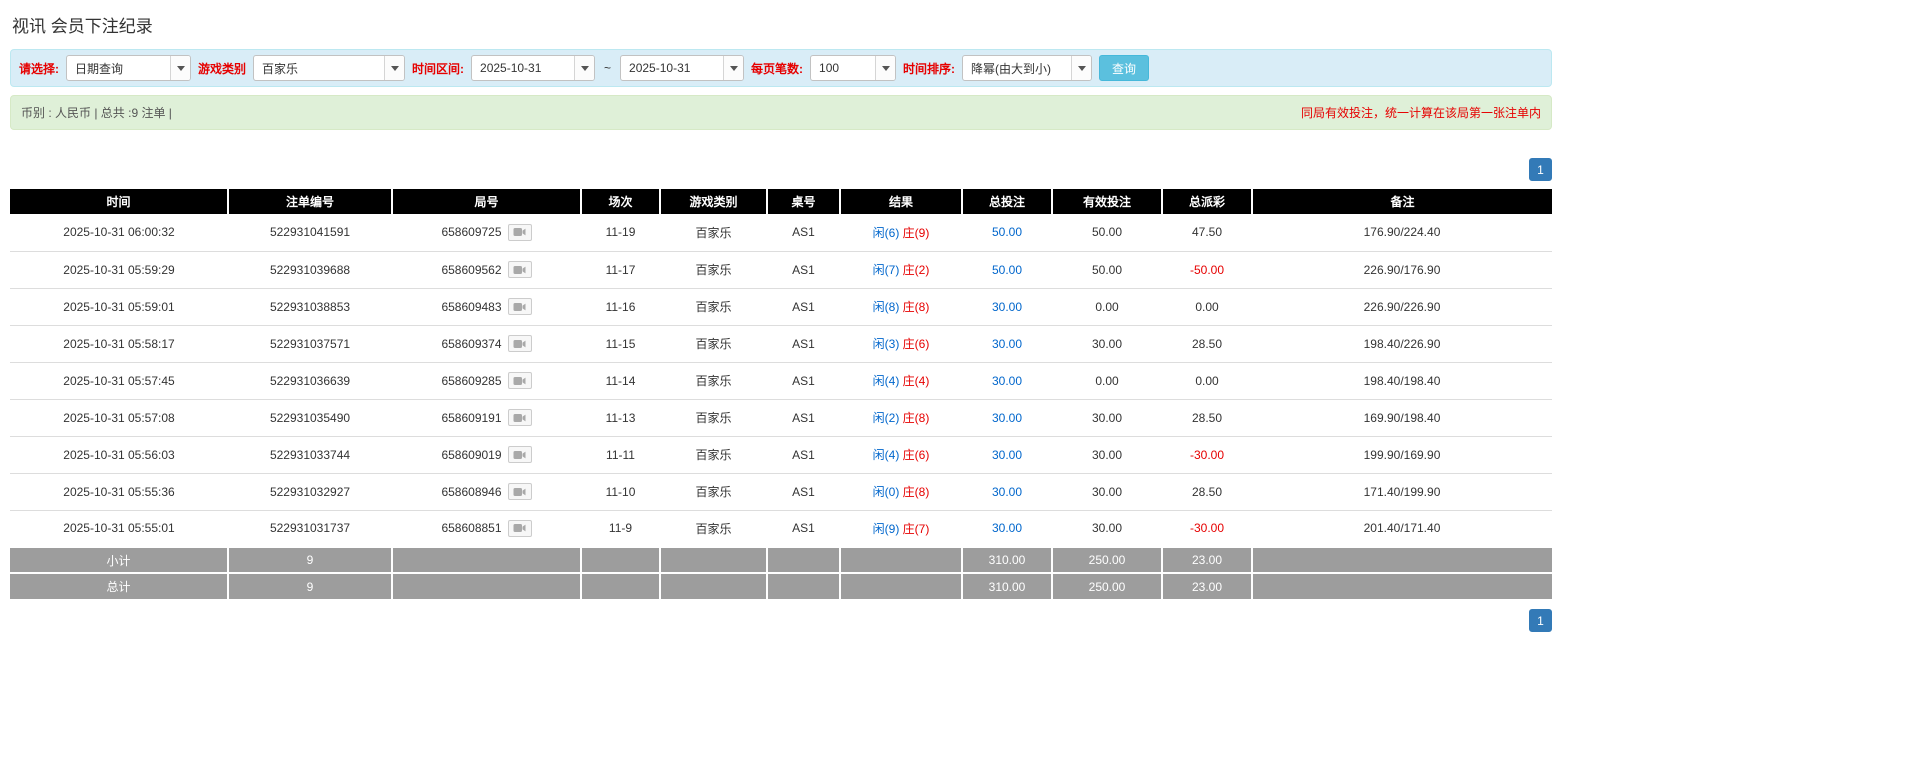 The width and height of the screenshot is (1914, 782). What do you see at coordinates (310, 455) in the screenshot?
I see `cell-bet-id: 522931033744` at bounding box center [310, 455].